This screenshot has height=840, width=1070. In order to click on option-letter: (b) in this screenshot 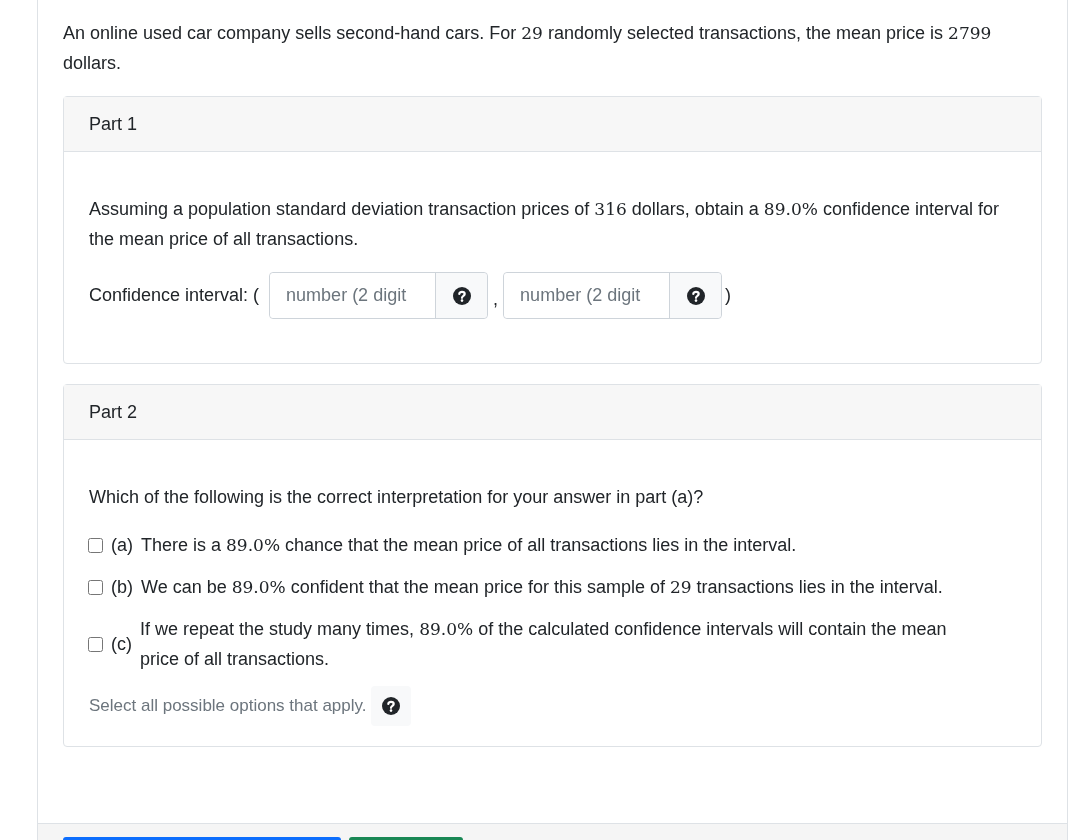, I will do `click(122, 587)`.